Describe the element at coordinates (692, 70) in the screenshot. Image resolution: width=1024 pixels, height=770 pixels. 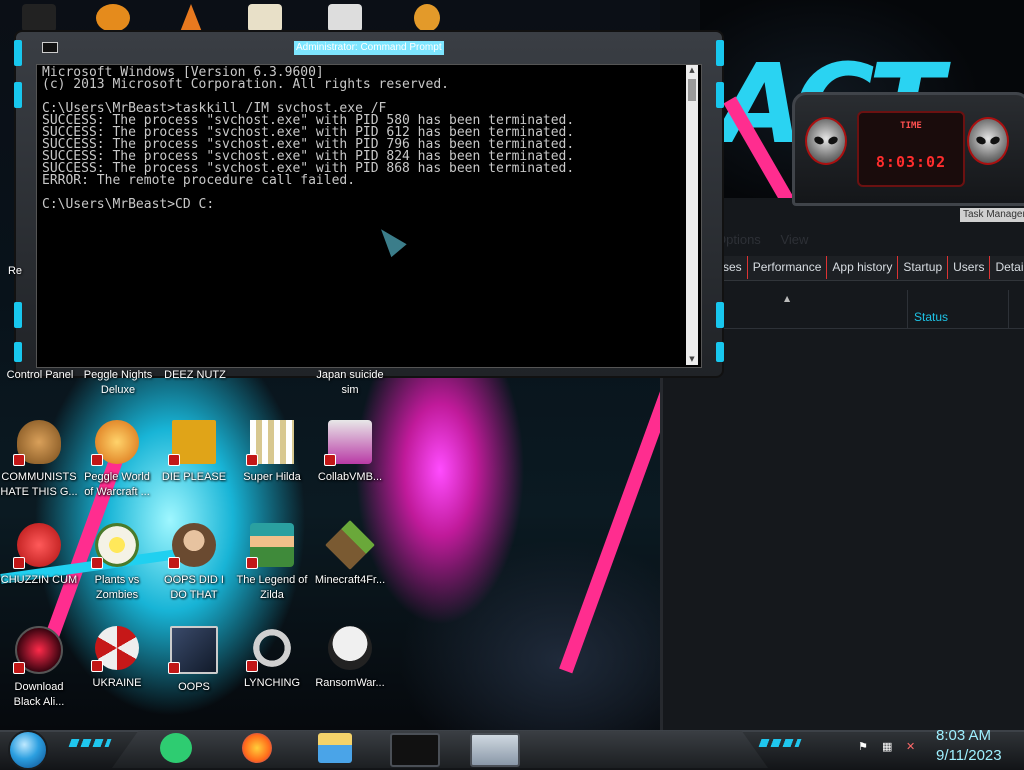
I see `scroll-up-icon: ▲` at that location.